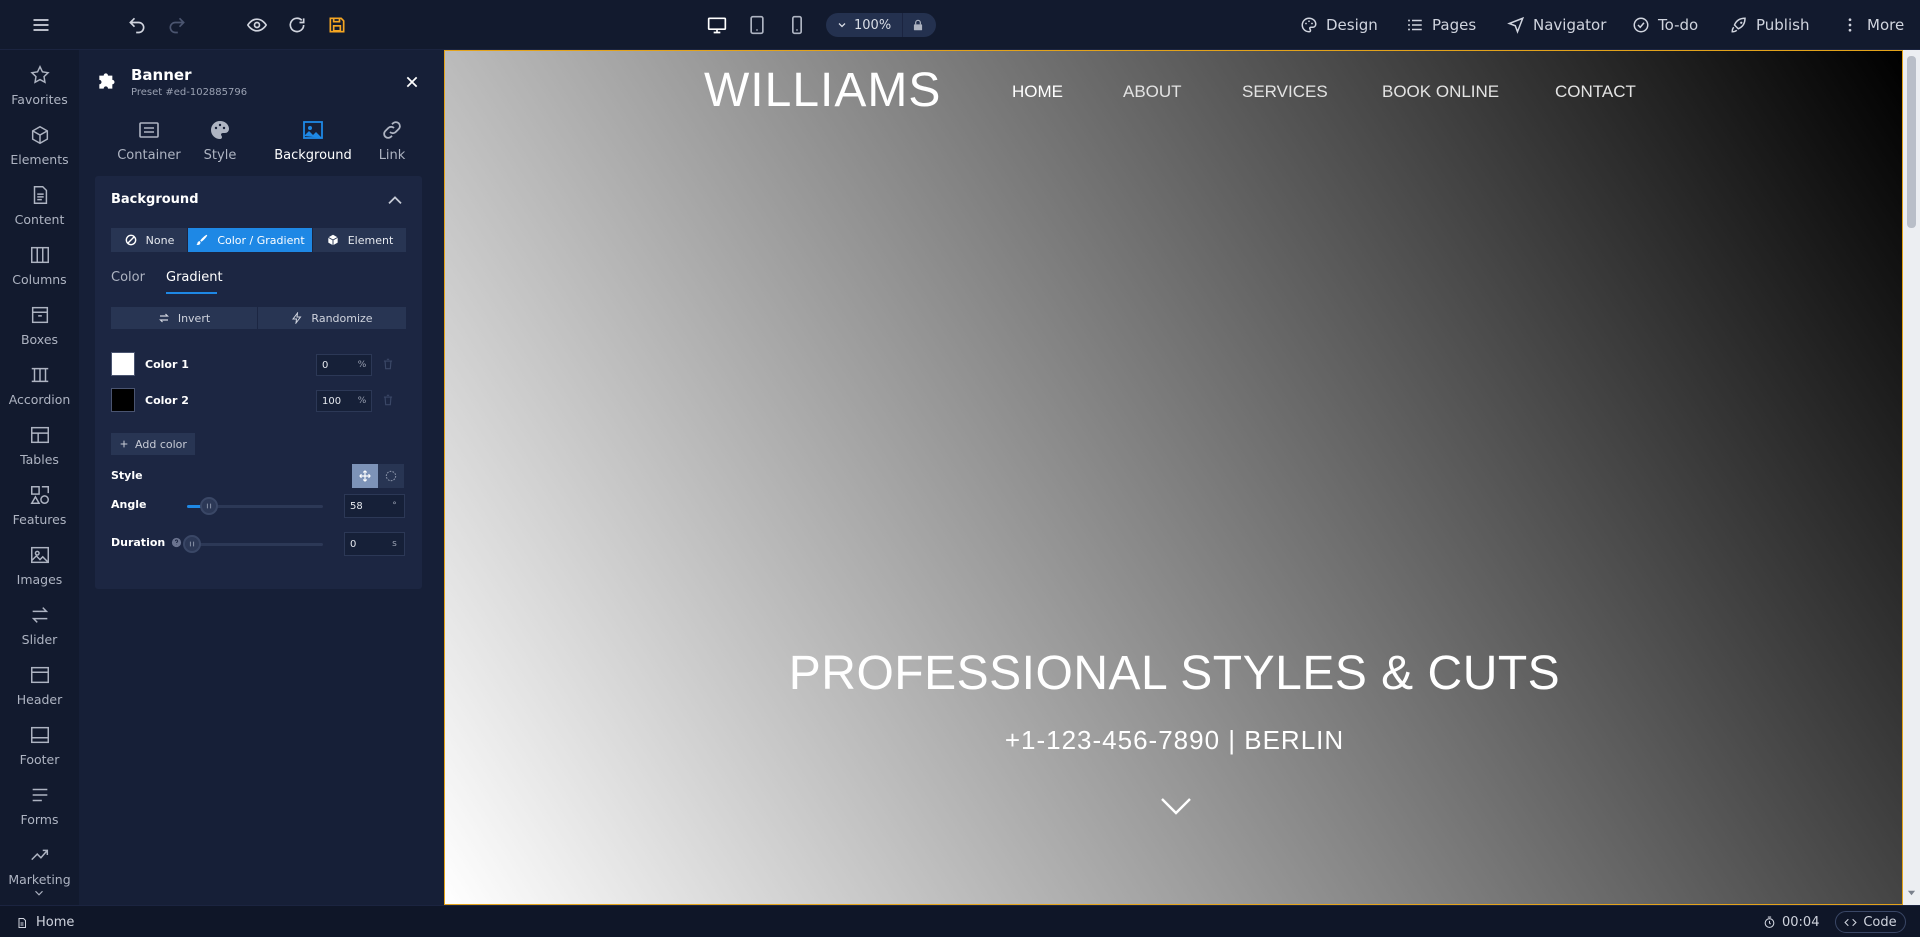 Image resolution: width=1920 pixels, height=937 pixels. Describe the element at coordinates (39, 893) in the screenshot. I see `chevron-down-icon` at that location.